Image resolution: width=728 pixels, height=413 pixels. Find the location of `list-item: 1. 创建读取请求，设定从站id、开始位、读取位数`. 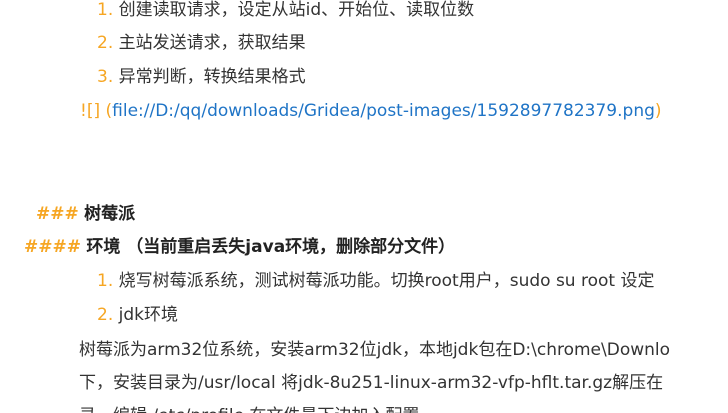

list-item: 1. 创建读取请求，设定从站id、开始位、读取位数 is located at coordinates (285, 11).